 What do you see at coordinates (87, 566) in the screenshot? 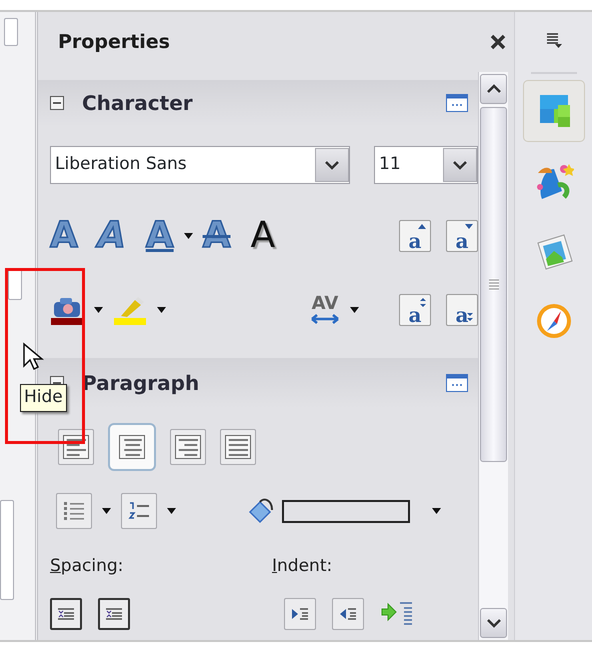
I see `spacing-label: Spacing:` at bounding box center [87, 566].